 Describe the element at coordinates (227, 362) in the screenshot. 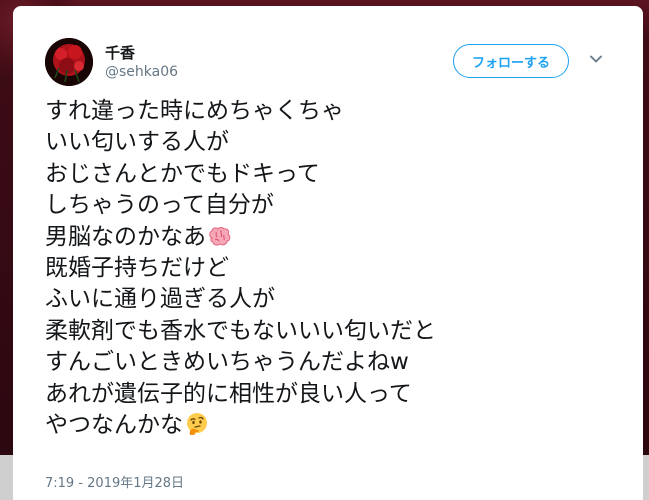

I see `tweet-line-text: すんごいときめいちゃうんだよねw` at that location.